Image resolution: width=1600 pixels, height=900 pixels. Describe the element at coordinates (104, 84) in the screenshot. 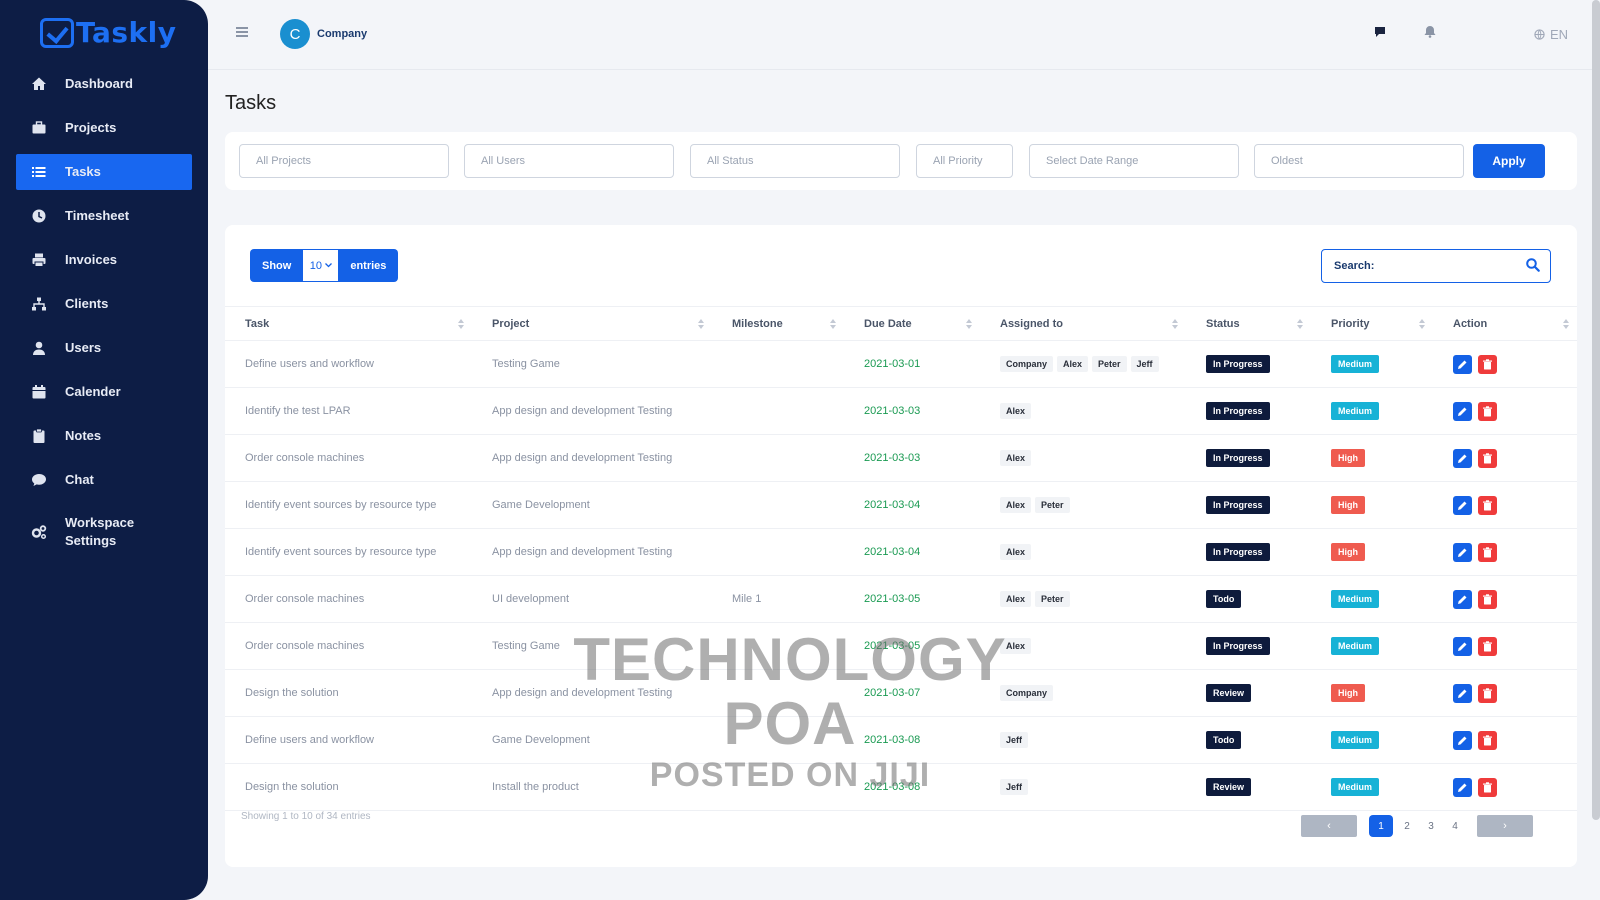

I see `sidebar-item-dashboard: Dashboard` at that location.